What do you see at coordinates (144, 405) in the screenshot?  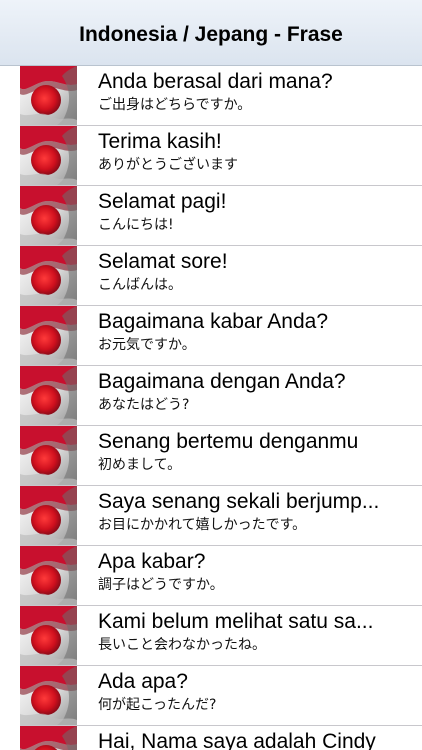 I see `phrase-japanese: あなたはどう?` at bounding box center [144, 405].